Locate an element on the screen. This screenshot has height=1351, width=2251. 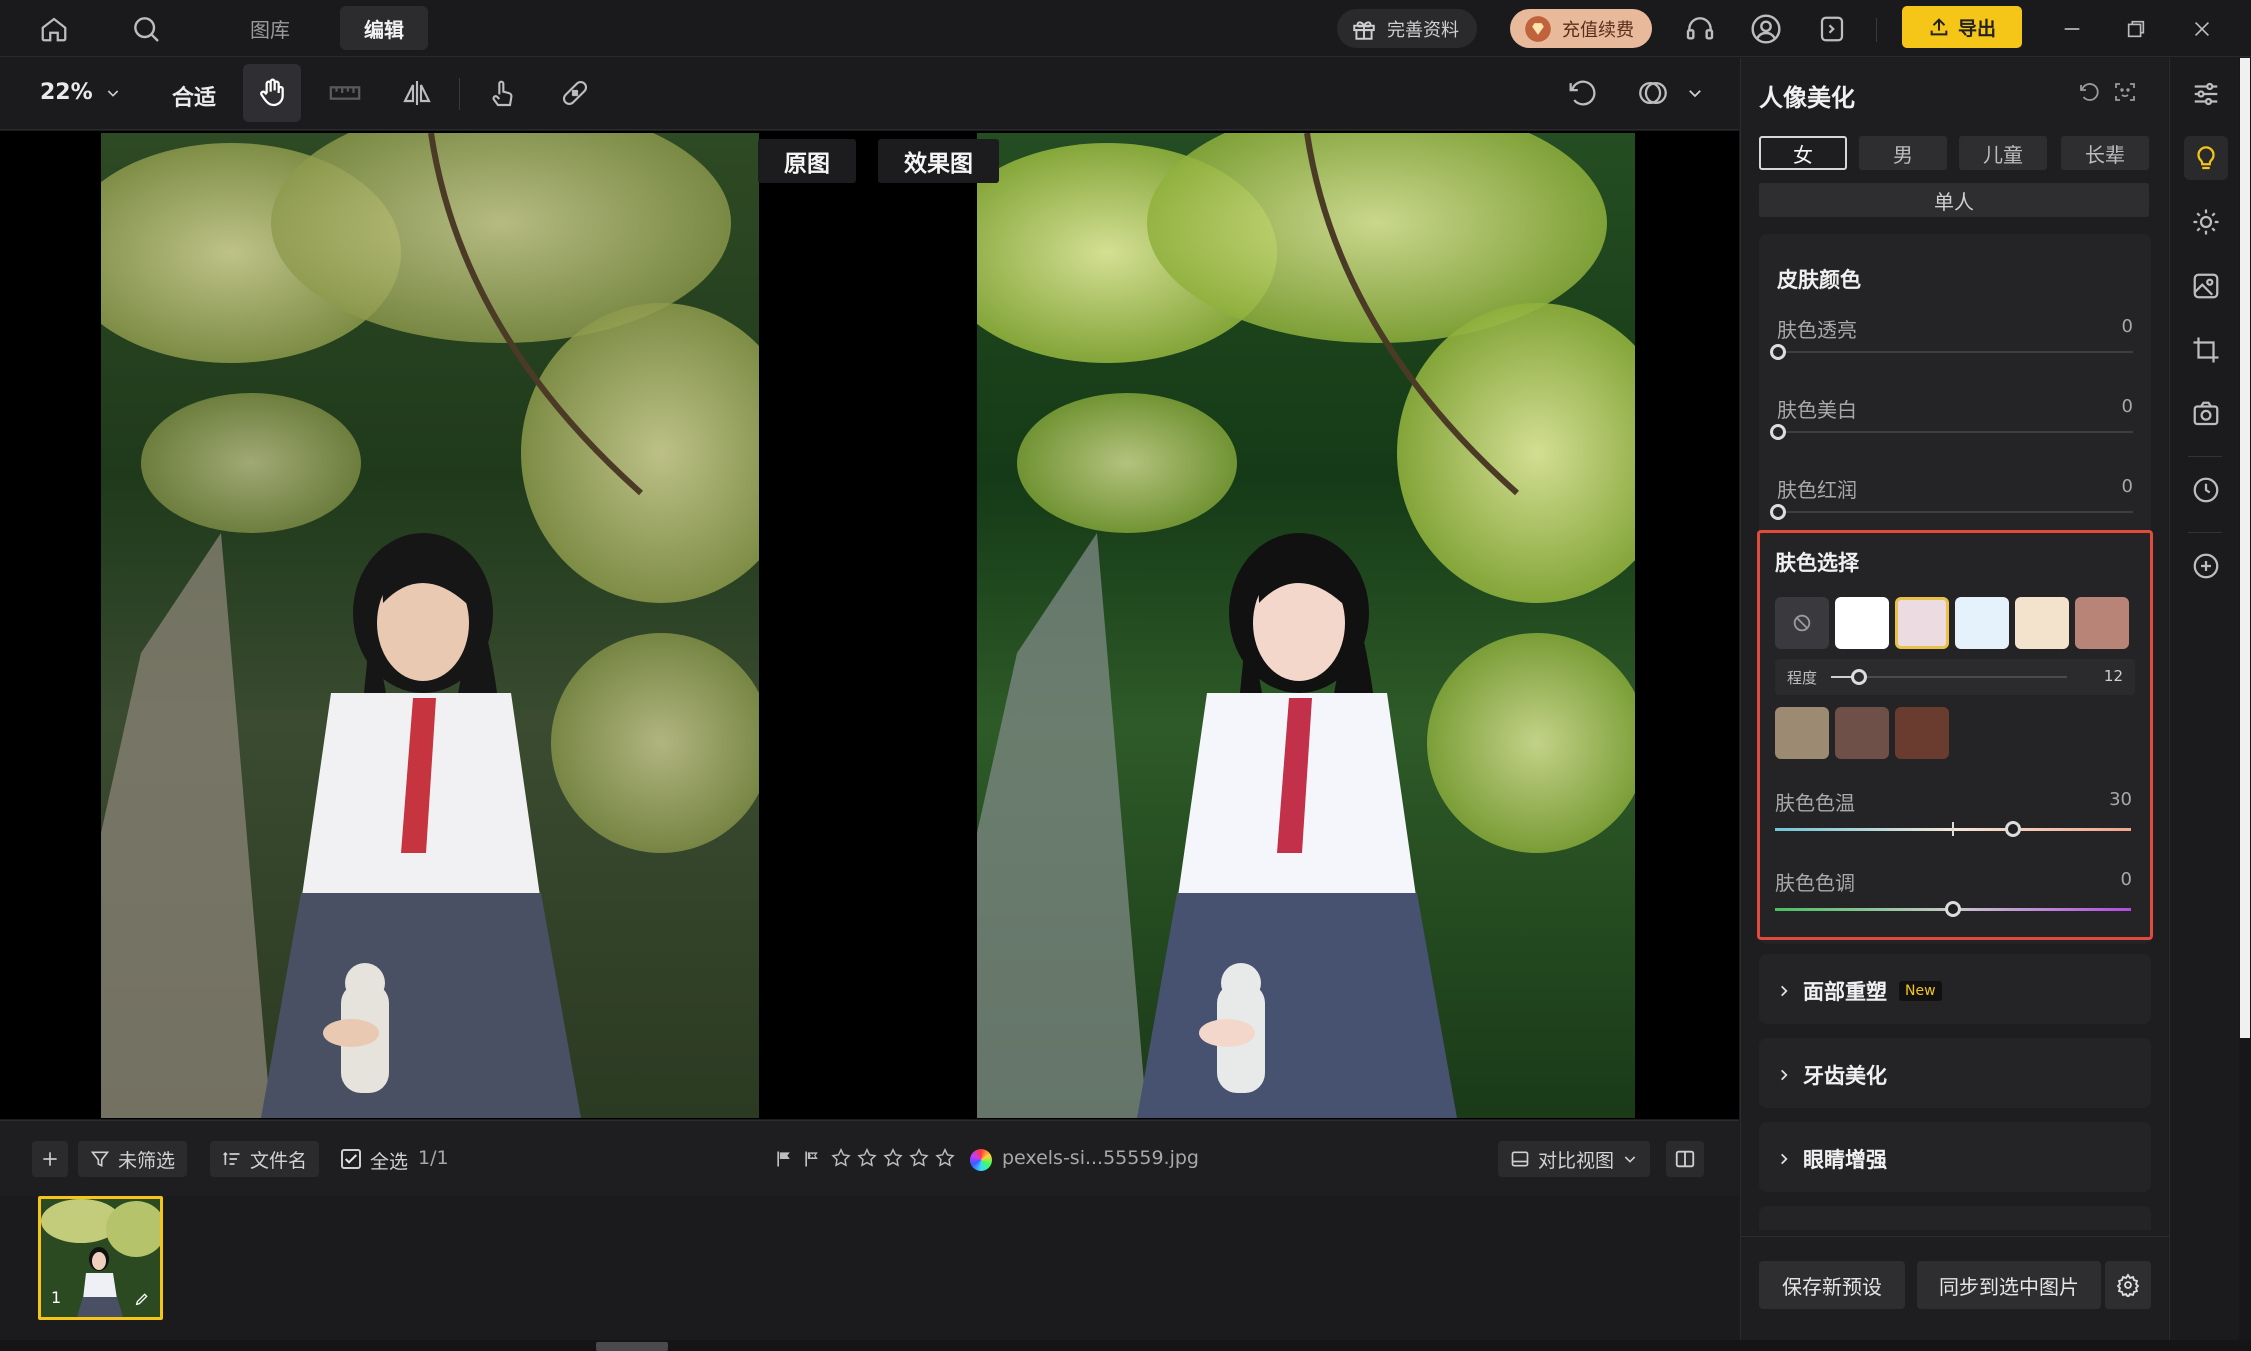
face-scan-icon is located at coordinates (2125, 92).